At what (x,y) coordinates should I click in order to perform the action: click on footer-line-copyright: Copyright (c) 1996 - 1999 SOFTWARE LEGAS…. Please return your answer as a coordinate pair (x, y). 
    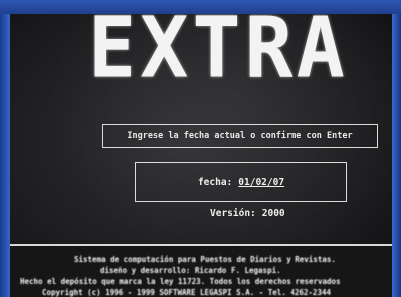
    Looking at the image, I should click on (186, 292).